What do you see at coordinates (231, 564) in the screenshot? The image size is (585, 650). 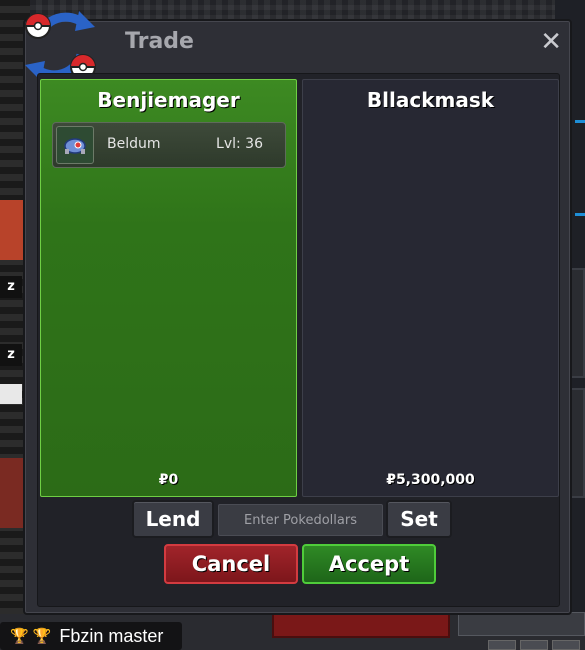 I see `cancel-button: Cancel` at bounding box center [231, 564].